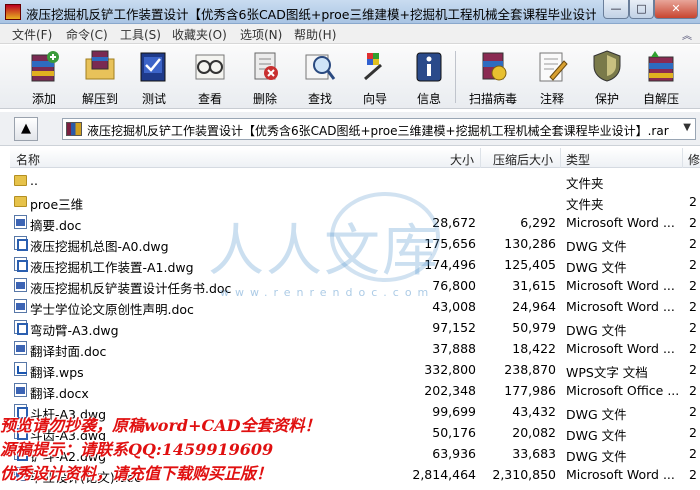 This screenshot has height=490, width=700. I want to click on virus-scan-button: 扫描病毒, so click(493, 78).